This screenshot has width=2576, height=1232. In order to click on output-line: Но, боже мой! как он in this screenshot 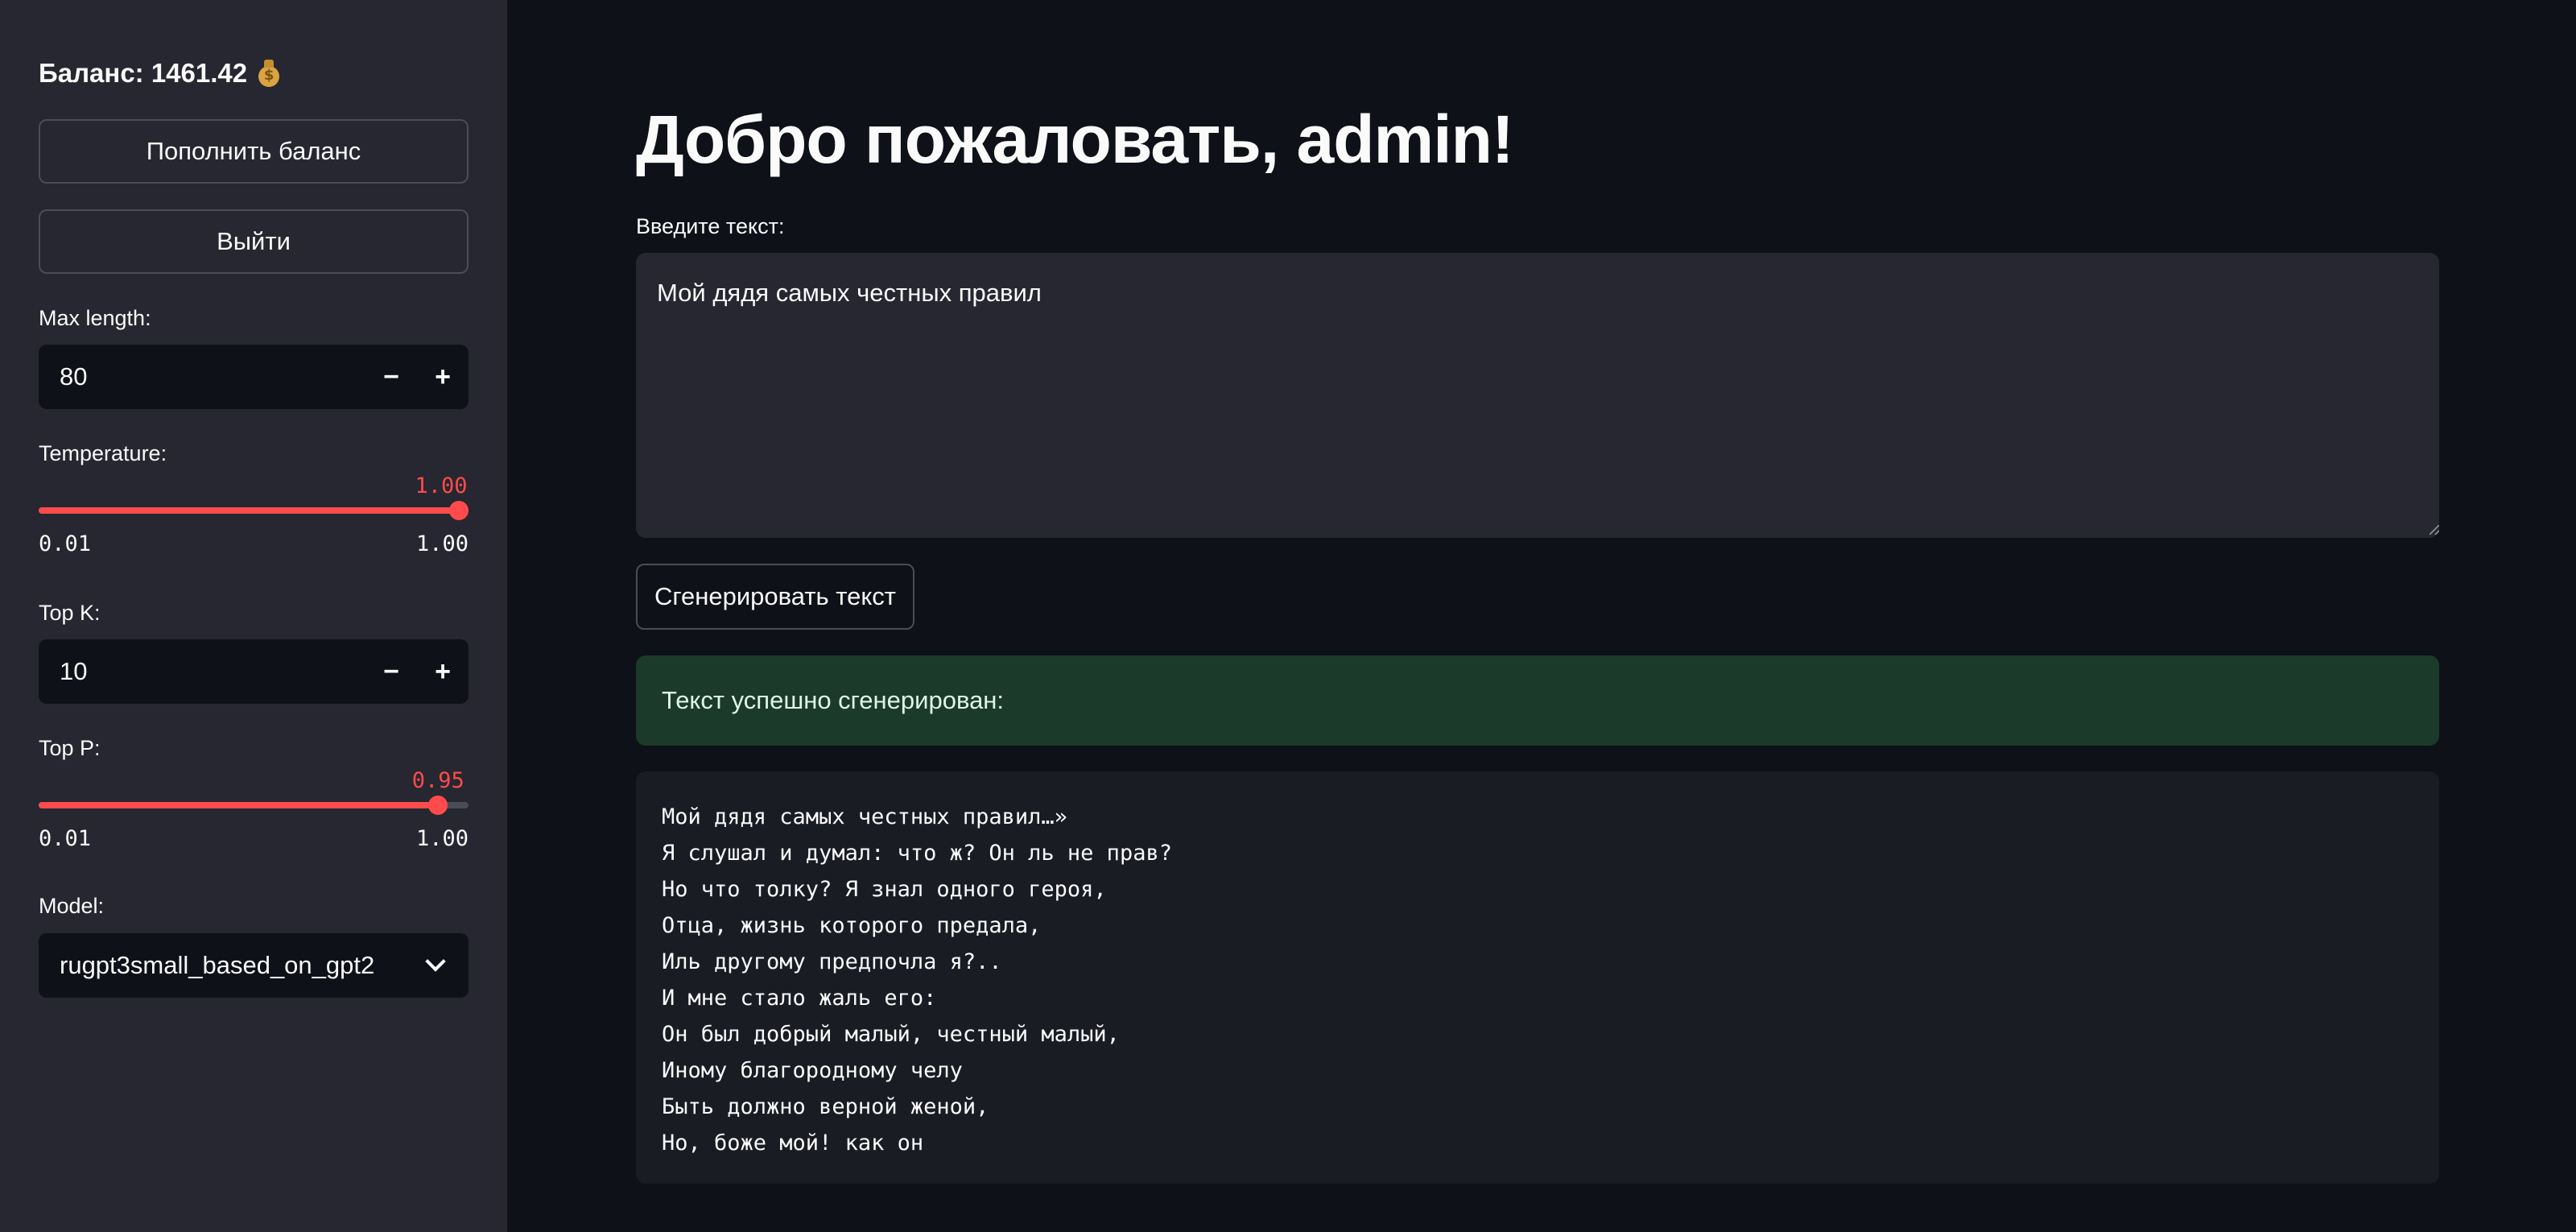, I will do `click(793, 1143)`.